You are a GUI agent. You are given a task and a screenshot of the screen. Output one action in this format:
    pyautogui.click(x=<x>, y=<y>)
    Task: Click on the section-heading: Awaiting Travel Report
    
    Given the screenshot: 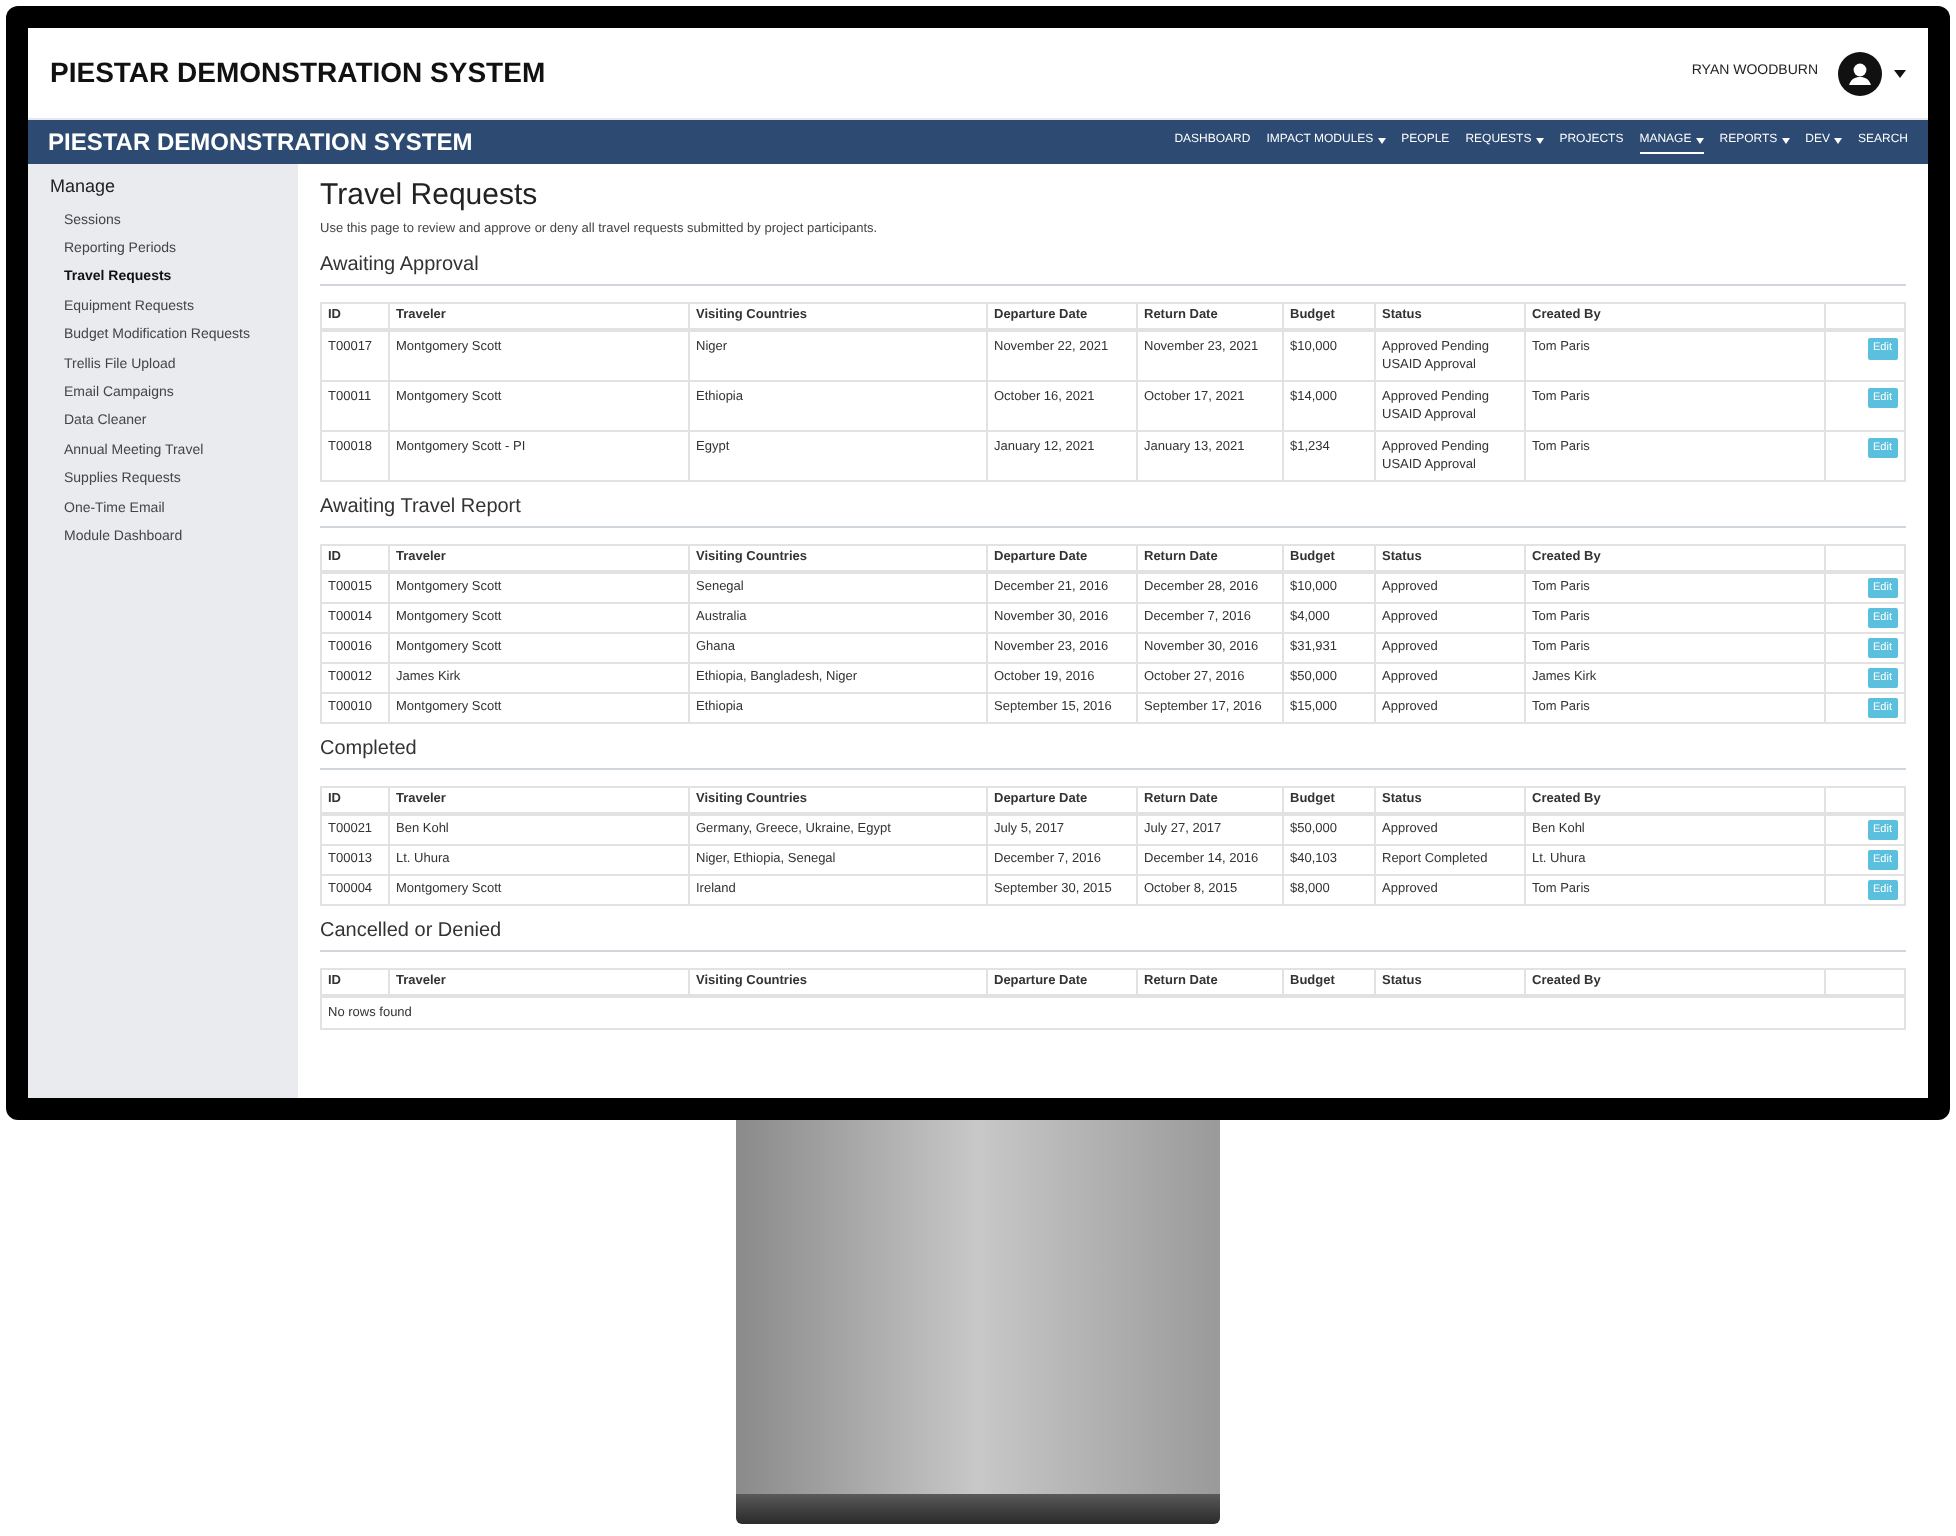 What is the action you would take?
    pyautogui.click(x=1113, y=509)
    